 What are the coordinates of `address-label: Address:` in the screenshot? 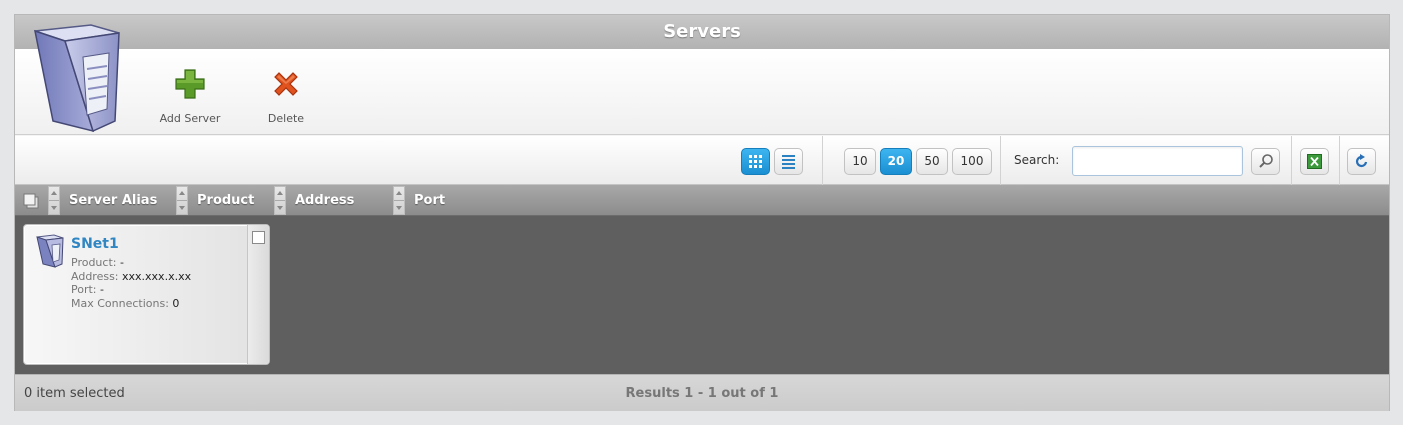 It's located at (95, 276).